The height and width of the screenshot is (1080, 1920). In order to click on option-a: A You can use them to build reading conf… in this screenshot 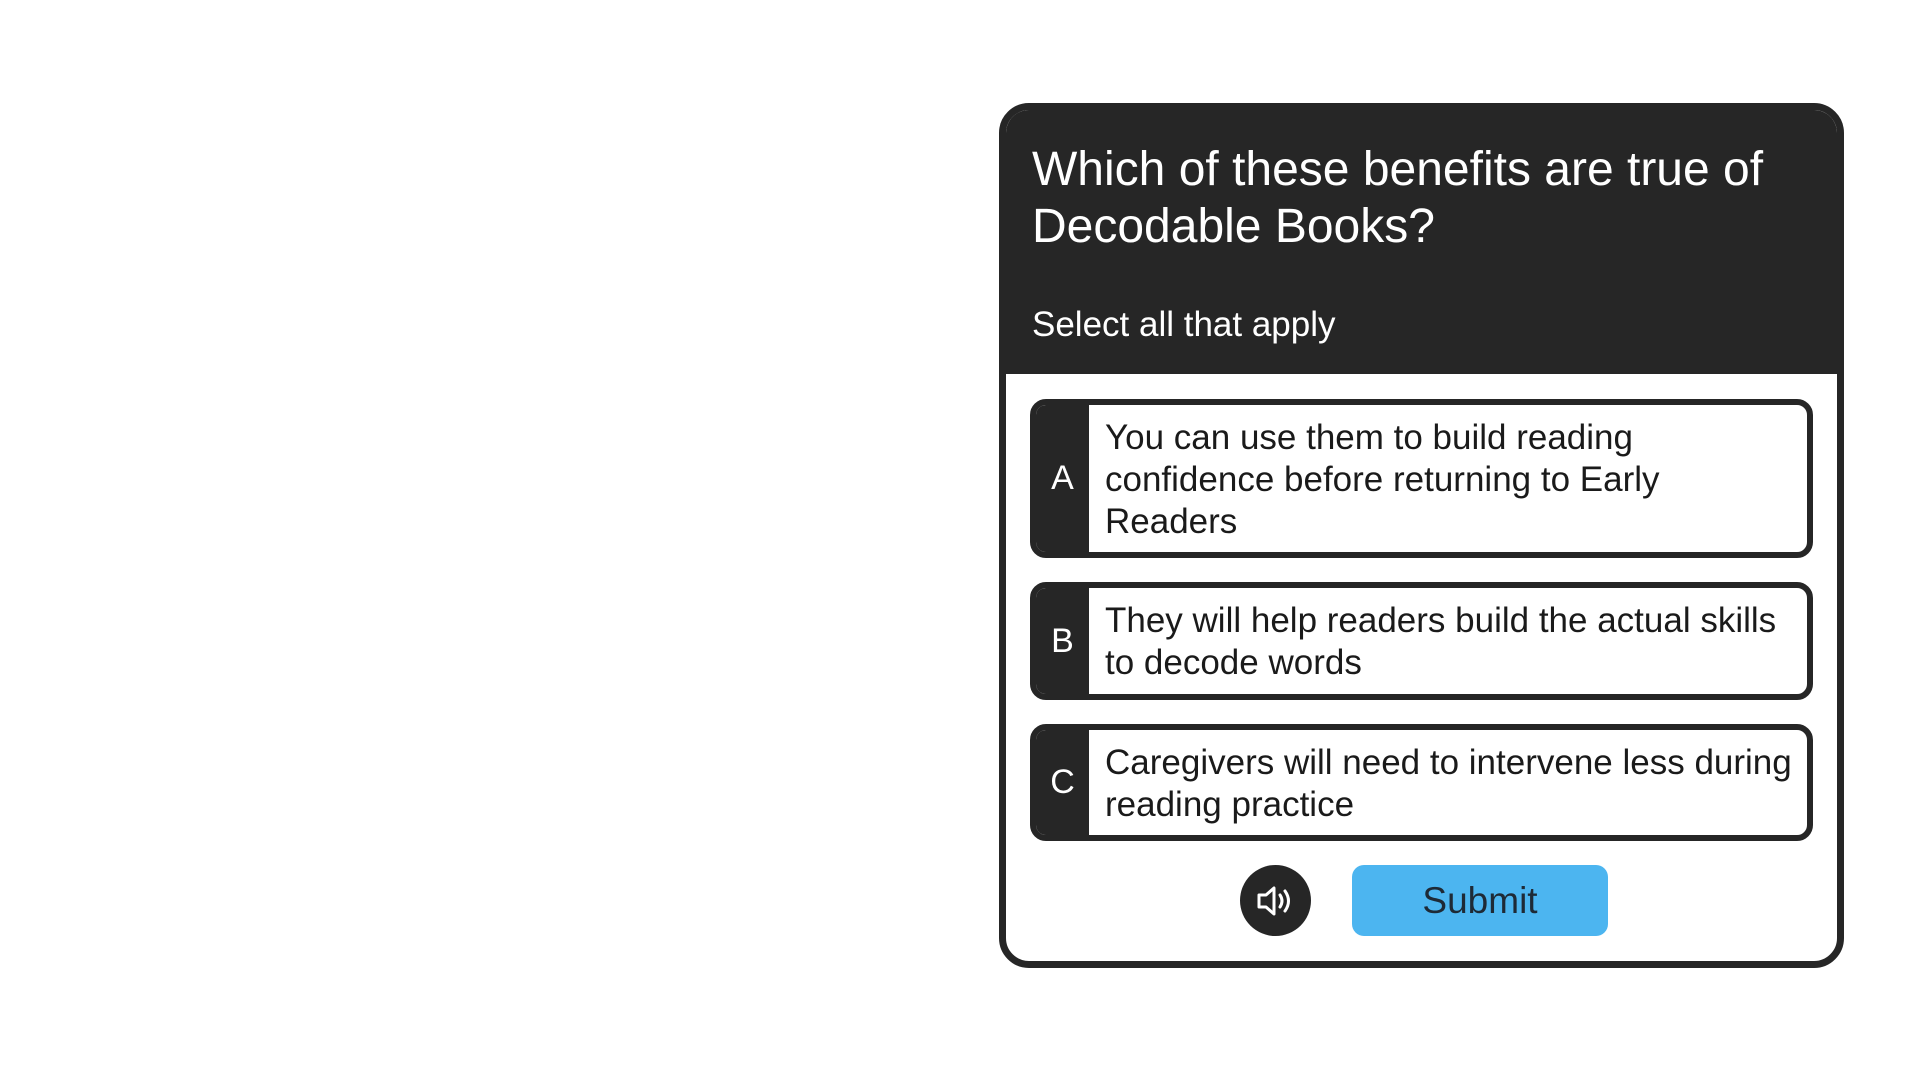, I will do `click(1421, 478)`.